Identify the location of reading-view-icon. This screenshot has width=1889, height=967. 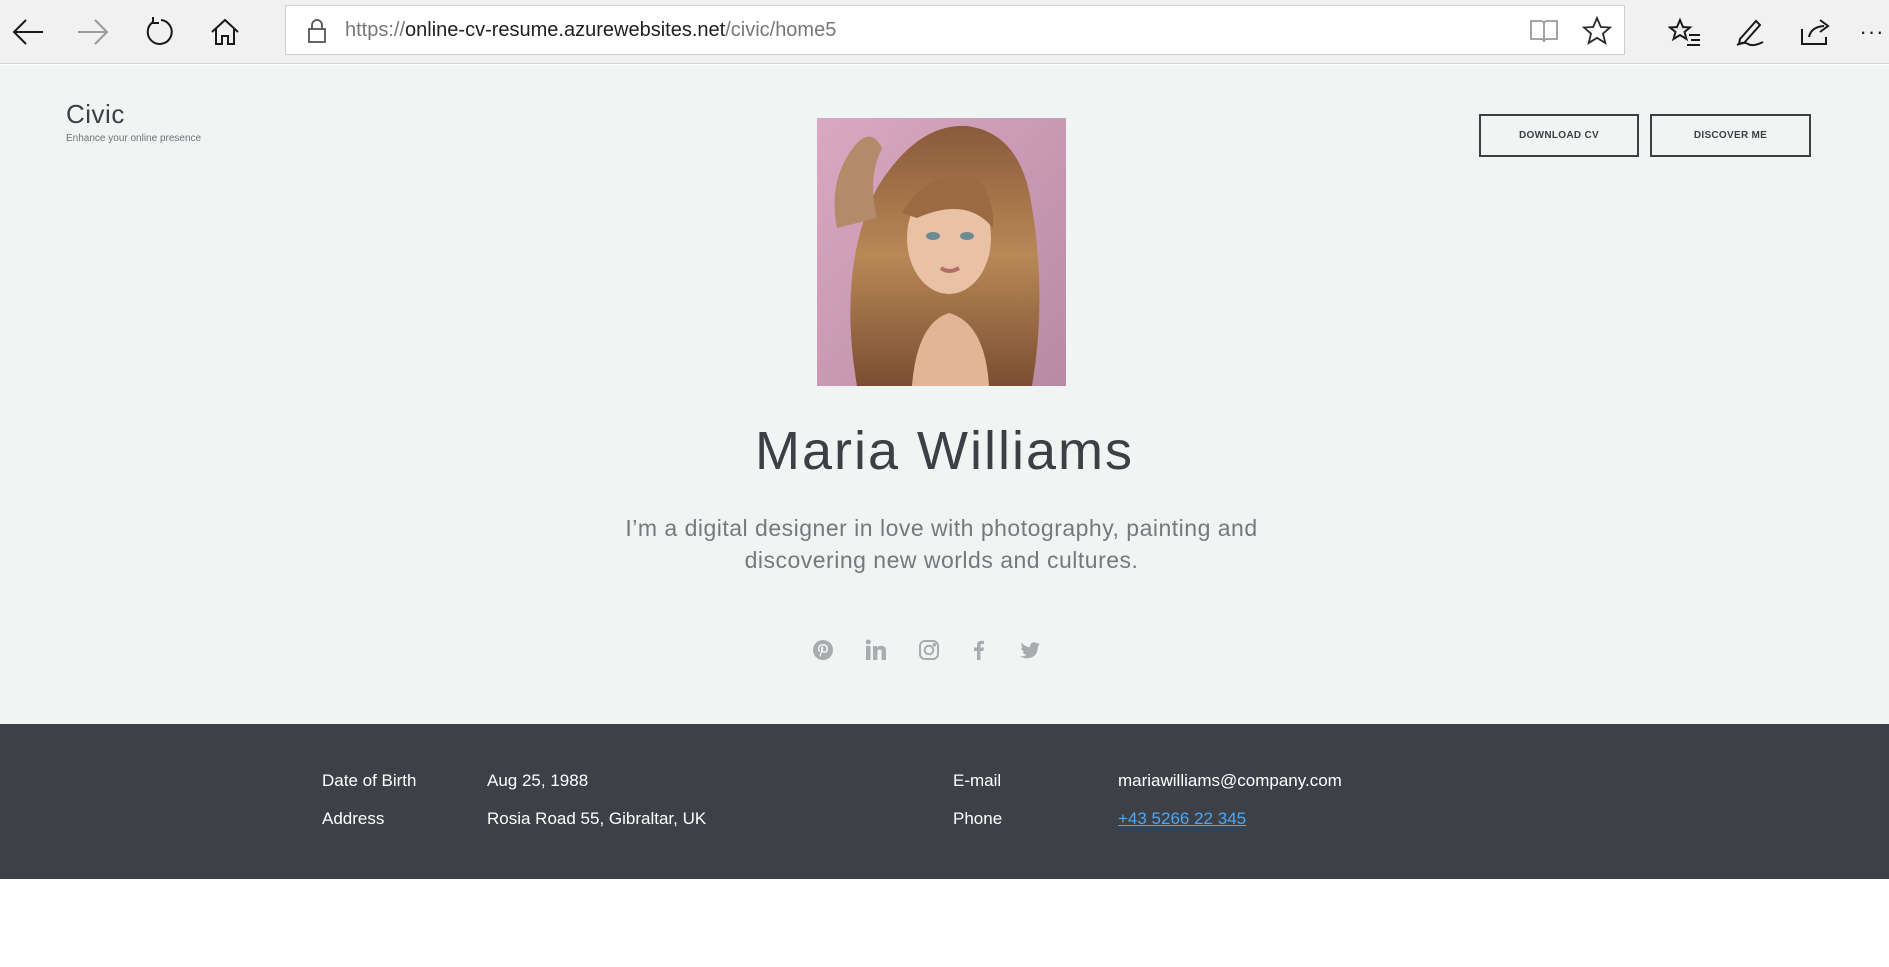
(1544, 31).